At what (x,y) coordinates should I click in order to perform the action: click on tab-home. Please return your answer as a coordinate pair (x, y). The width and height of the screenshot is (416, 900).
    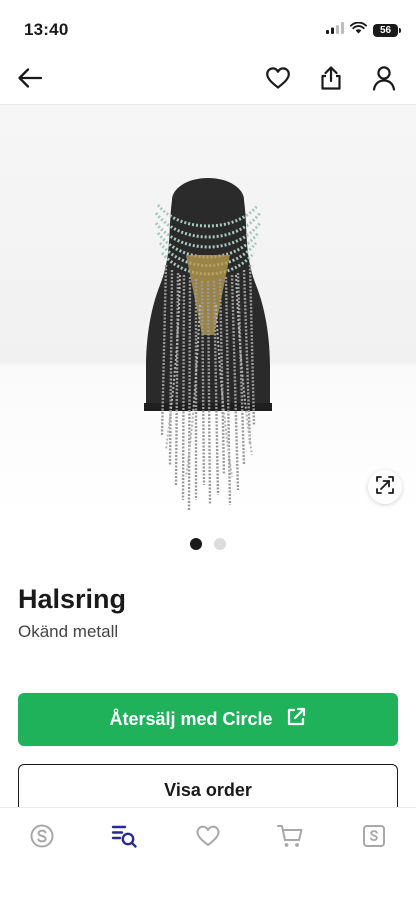
    Looking at the image, I should click on (42, 838).